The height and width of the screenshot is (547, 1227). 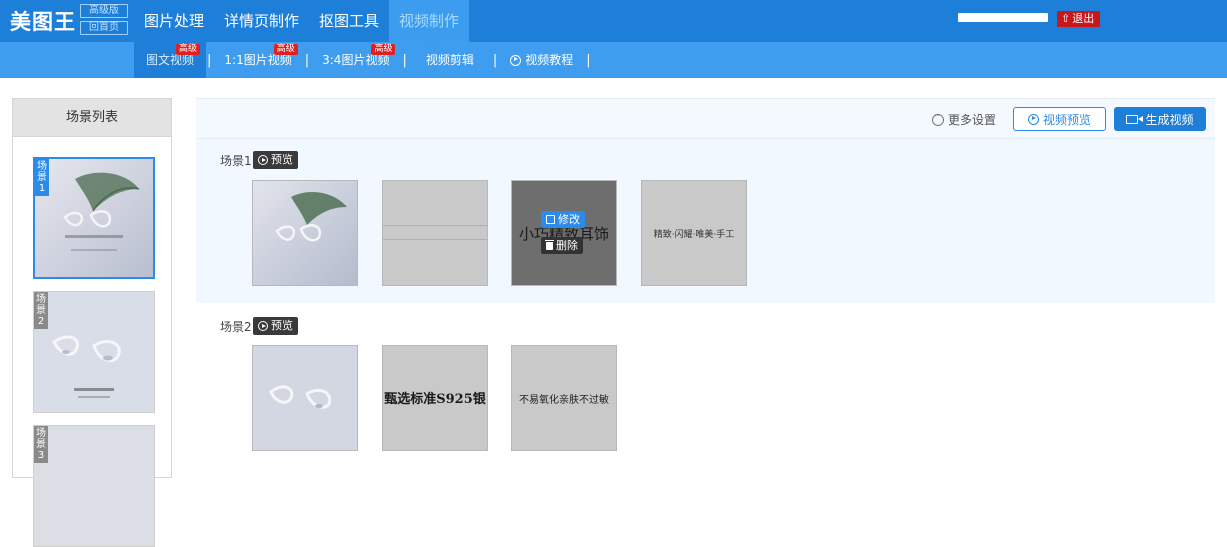 I want to click on edit-icon, so click(x=550, y=219).